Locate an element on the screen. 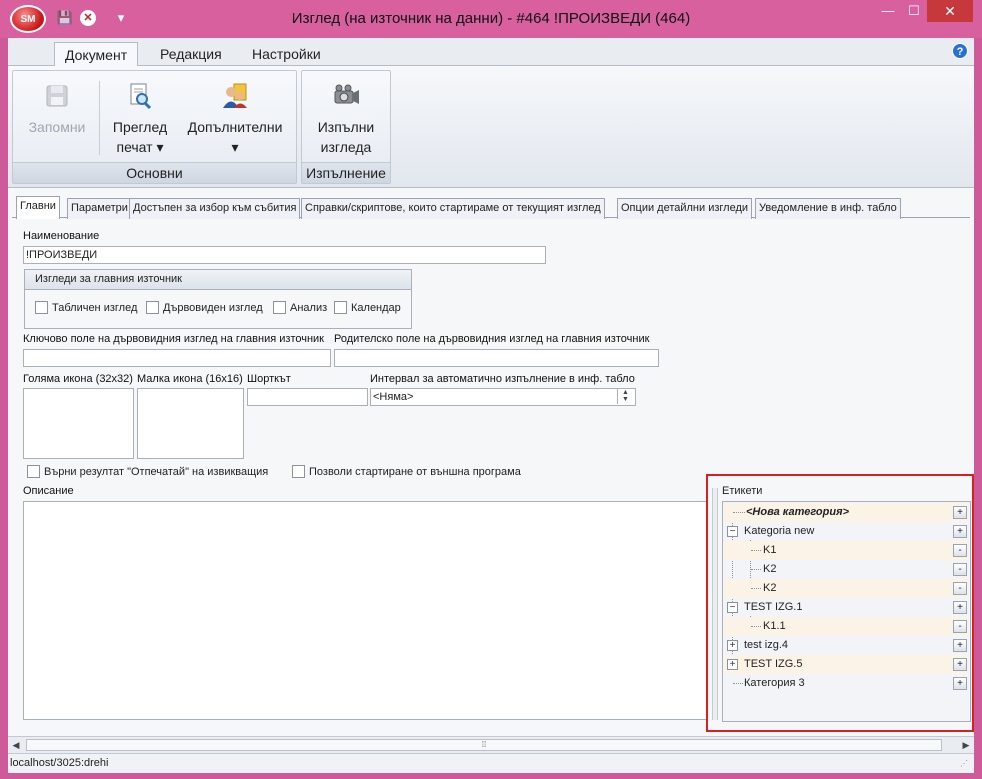  calendar-checkbox-label: Календар is located at coordinates (376, 308).